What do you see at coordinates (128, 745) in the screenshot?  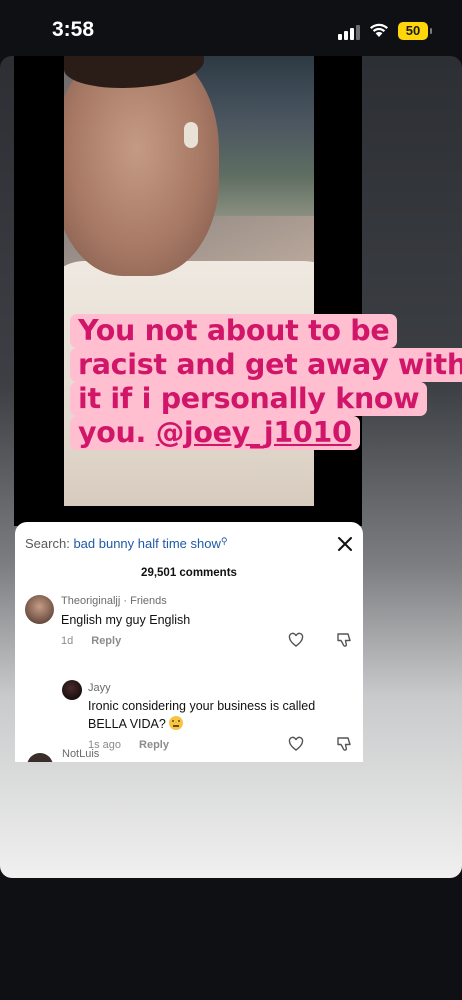 I see `reply-meta: 1s ago Reply` at bounding box center [128, 745].